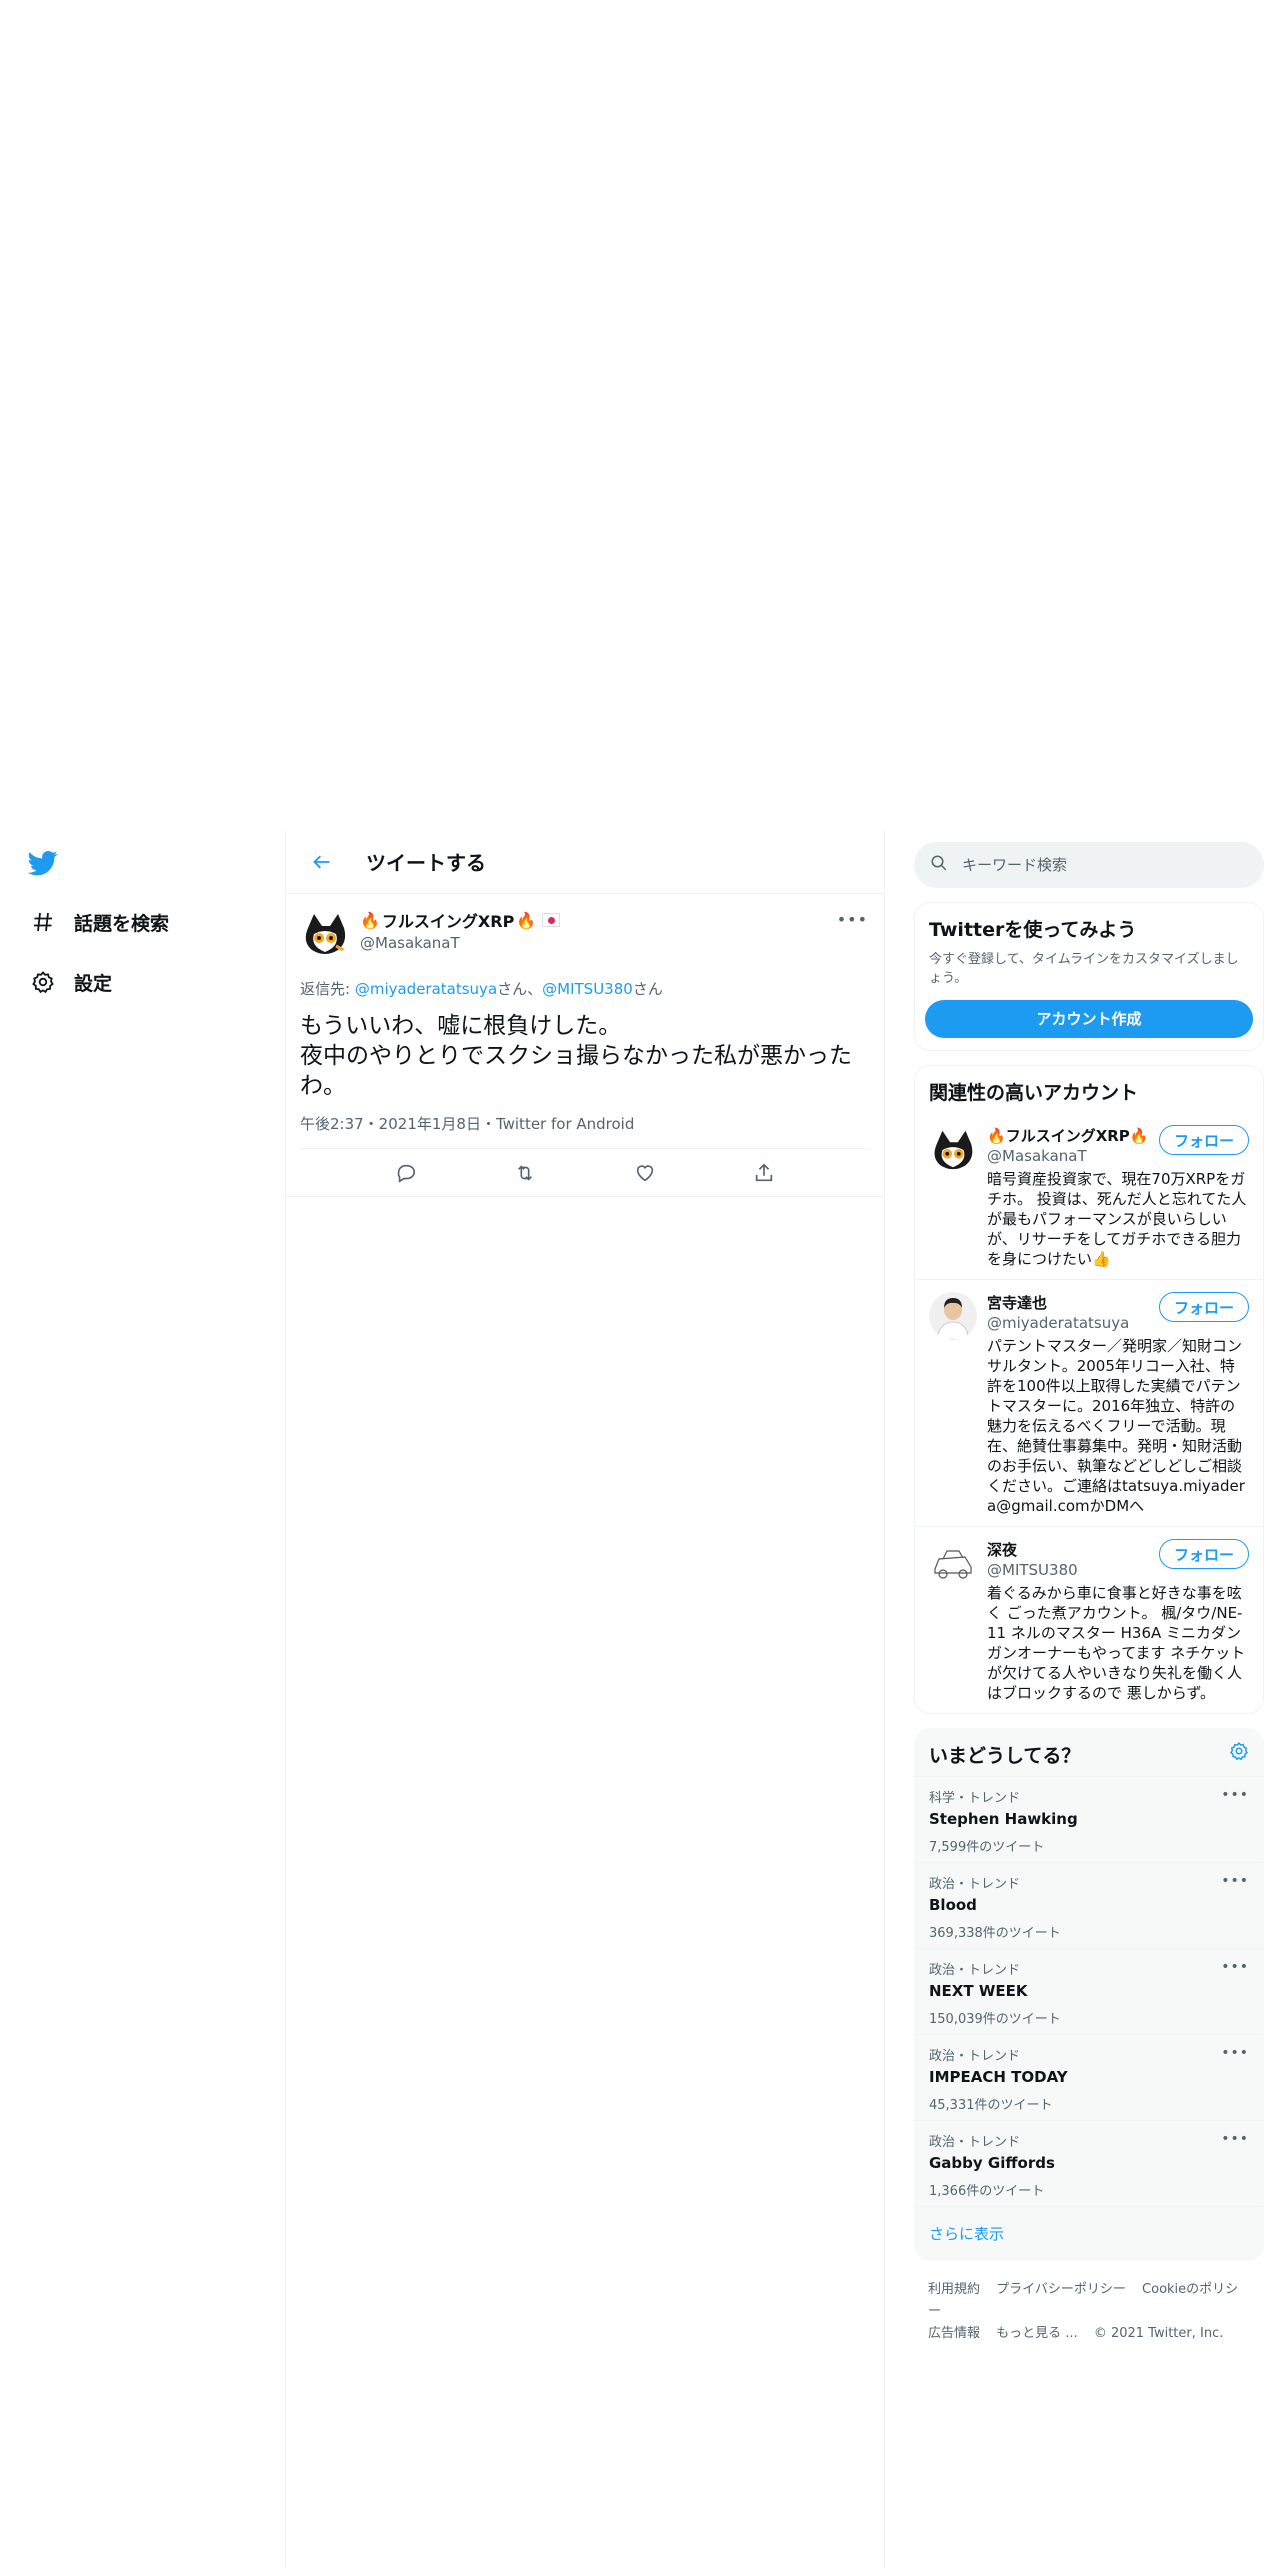  I want to click on search-icon, so click(939, 865).